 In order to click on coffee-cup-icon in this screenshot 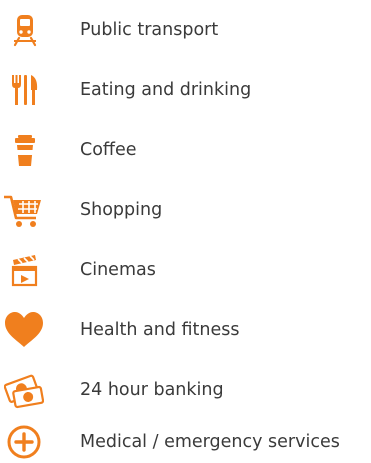, I will do `click(24, 150)`.